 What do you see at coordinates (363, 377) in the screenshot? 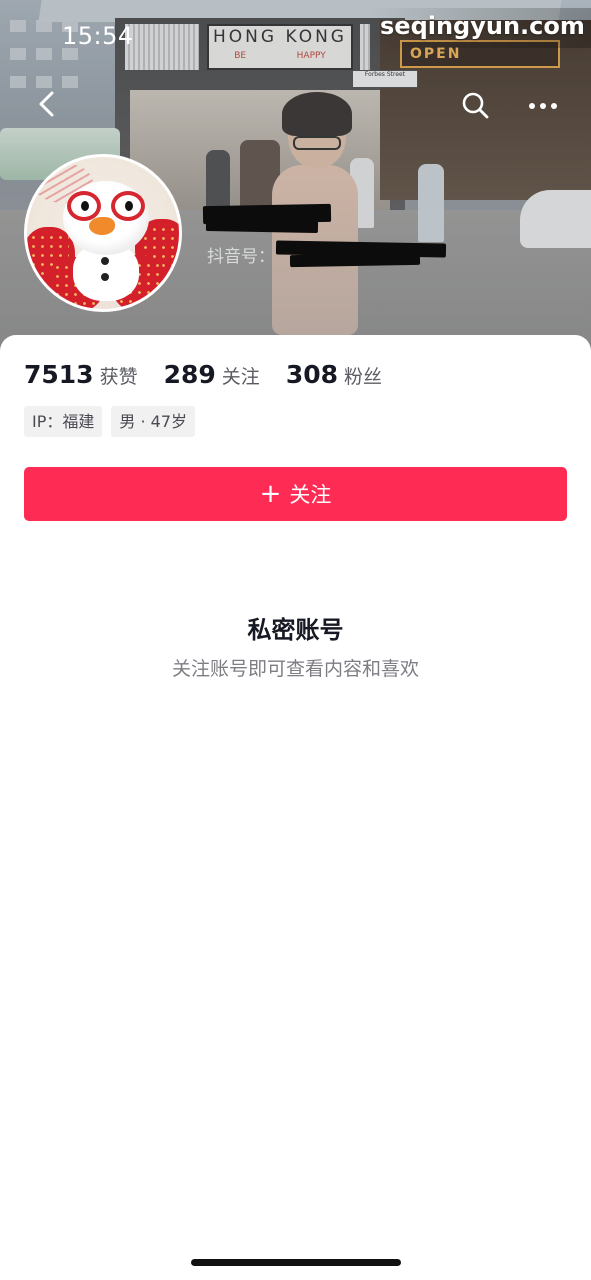
I see `stat-label: 粉丝` at bounding box center [363, 377].